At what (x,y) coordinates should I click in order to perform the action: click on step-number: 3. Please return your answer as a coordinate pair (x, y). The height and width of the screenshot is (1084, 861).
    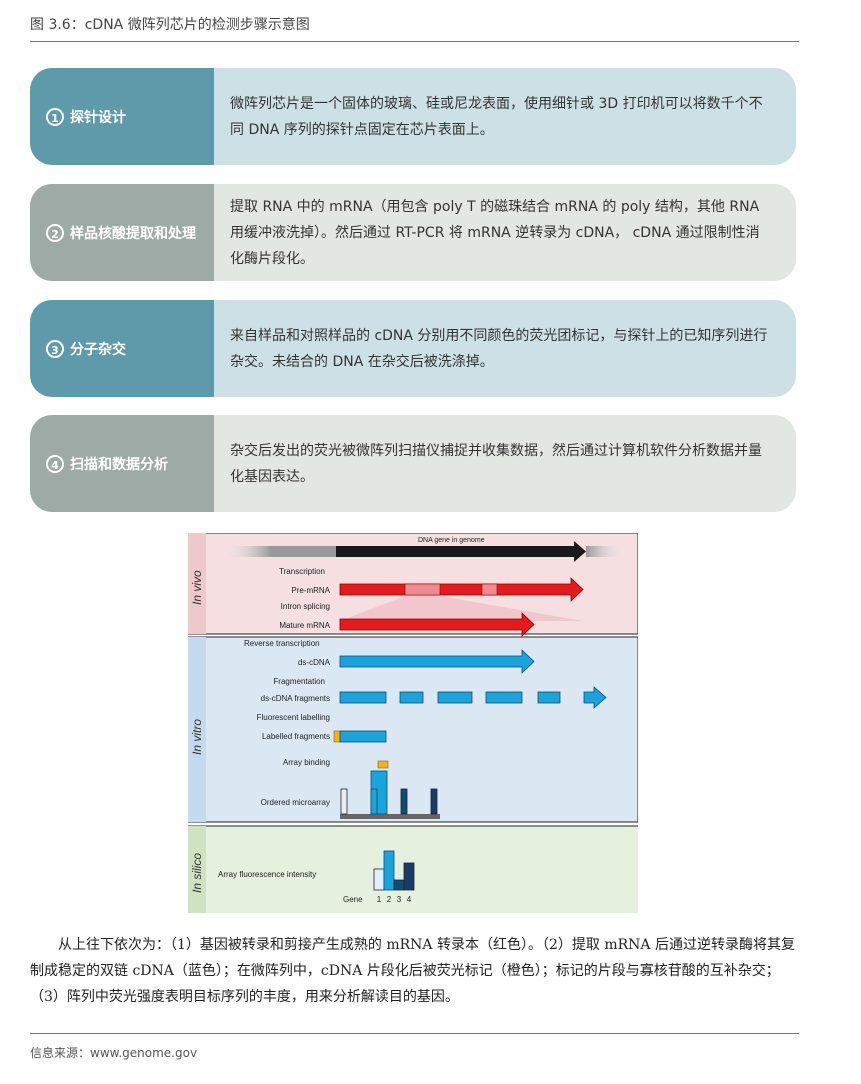
    Looking at the image, I should click on (55, 348).